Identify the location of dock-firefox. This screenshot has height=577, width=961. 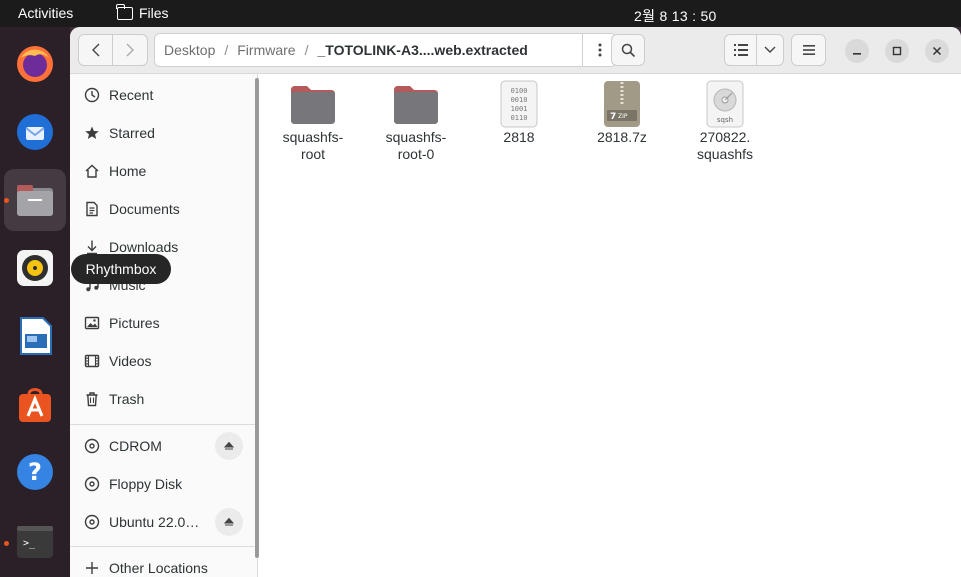
(35, 64).